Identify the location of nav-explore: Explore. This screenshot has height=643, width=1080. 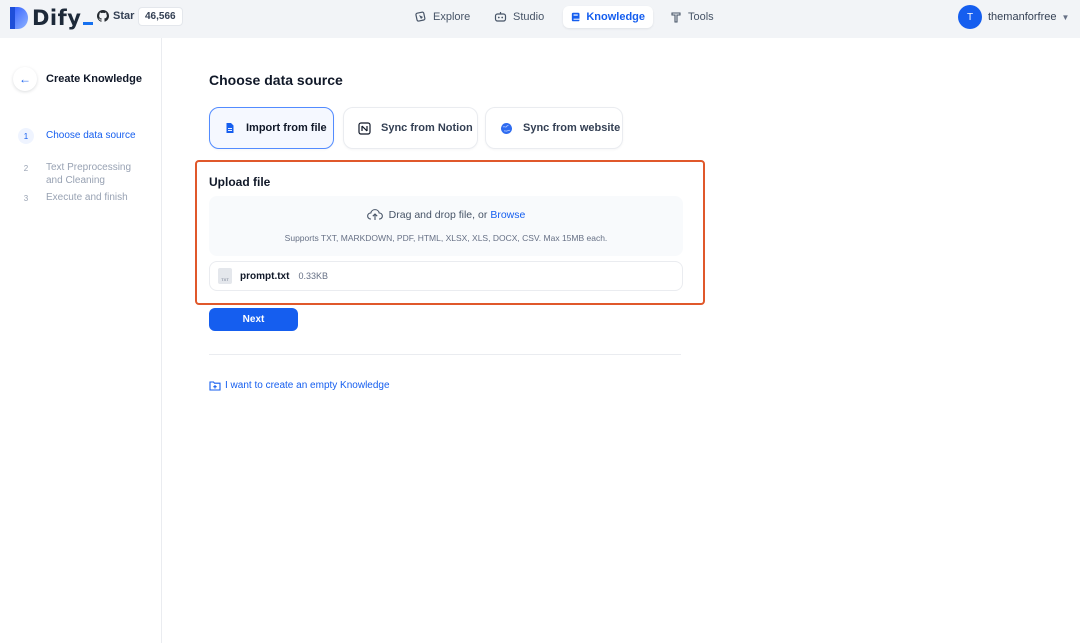
(442, 17).